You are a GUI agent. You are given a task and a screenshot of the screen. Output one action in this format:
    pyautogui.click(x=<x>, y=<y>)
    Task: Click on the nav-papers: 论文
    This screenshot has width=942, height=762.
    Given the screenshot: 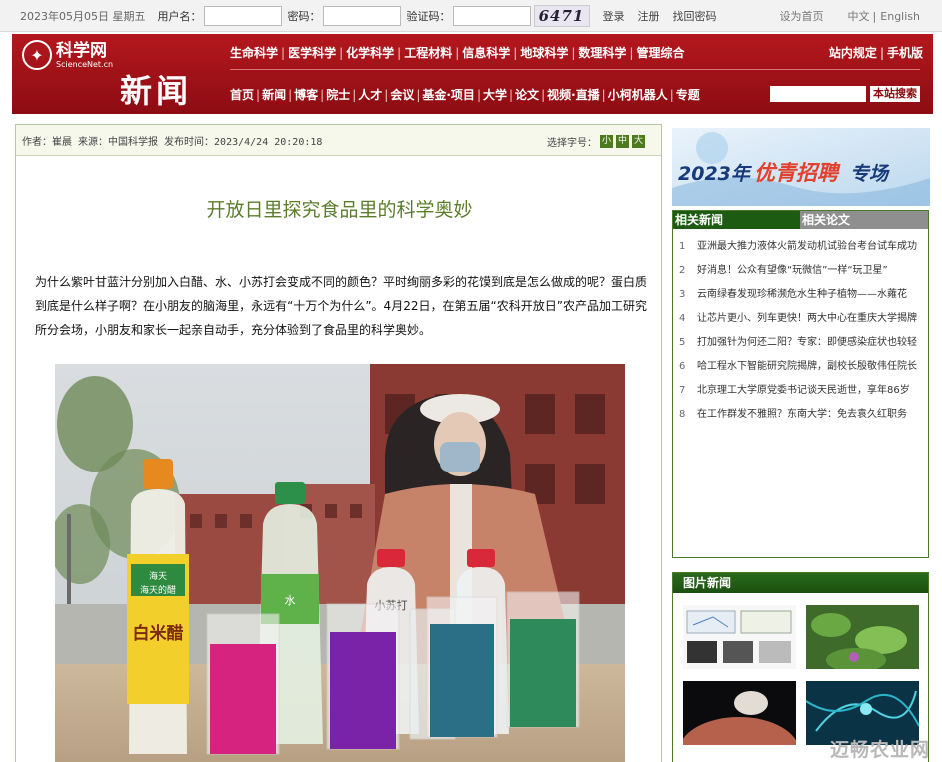 What is the action you would take?
    pyautogui.click(x=527, y=95)
    